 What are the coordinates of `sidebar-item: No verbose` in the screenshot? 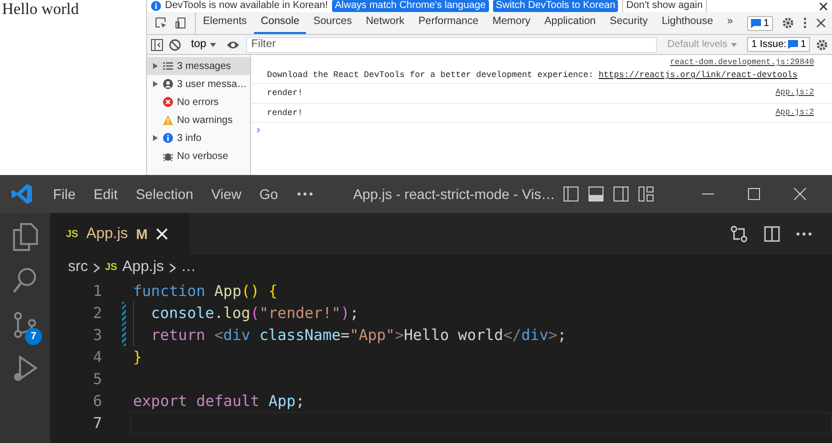 It's located at (198, 156).